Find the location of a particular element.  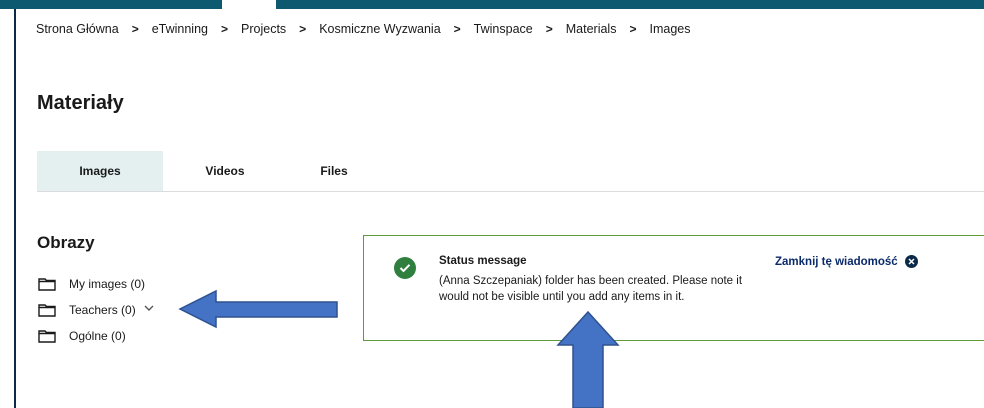

chevron-down-icon is located at coordinates (149, 308).